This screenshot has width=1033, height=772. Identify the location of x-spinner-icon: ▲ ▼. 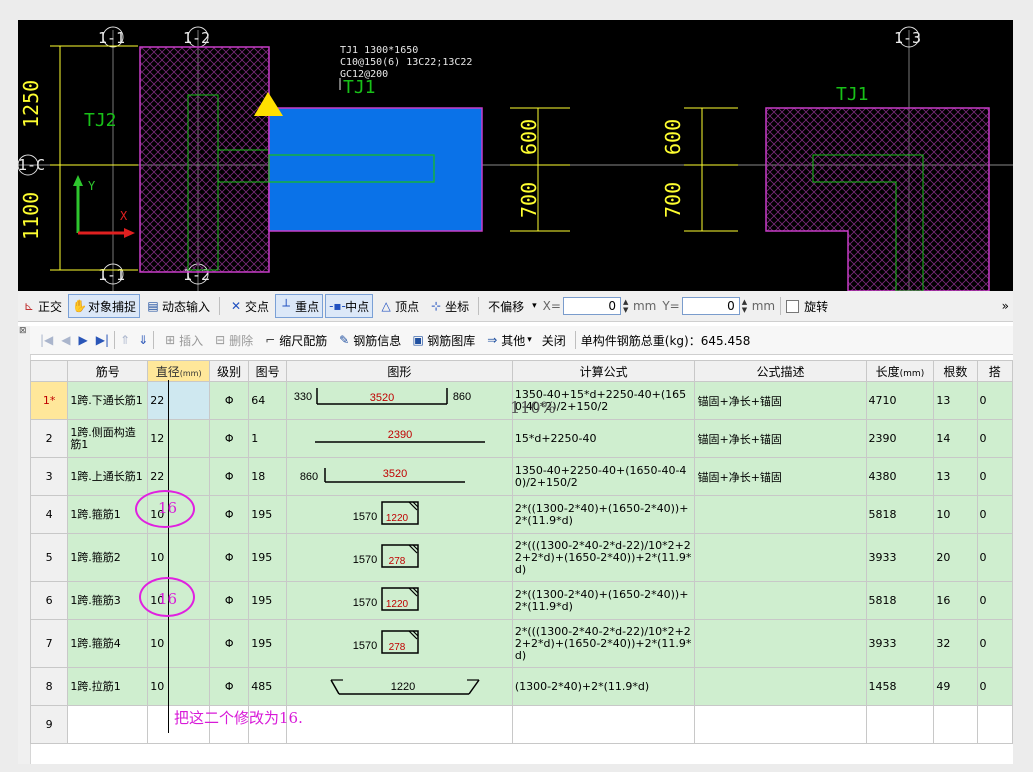
(627, 306).